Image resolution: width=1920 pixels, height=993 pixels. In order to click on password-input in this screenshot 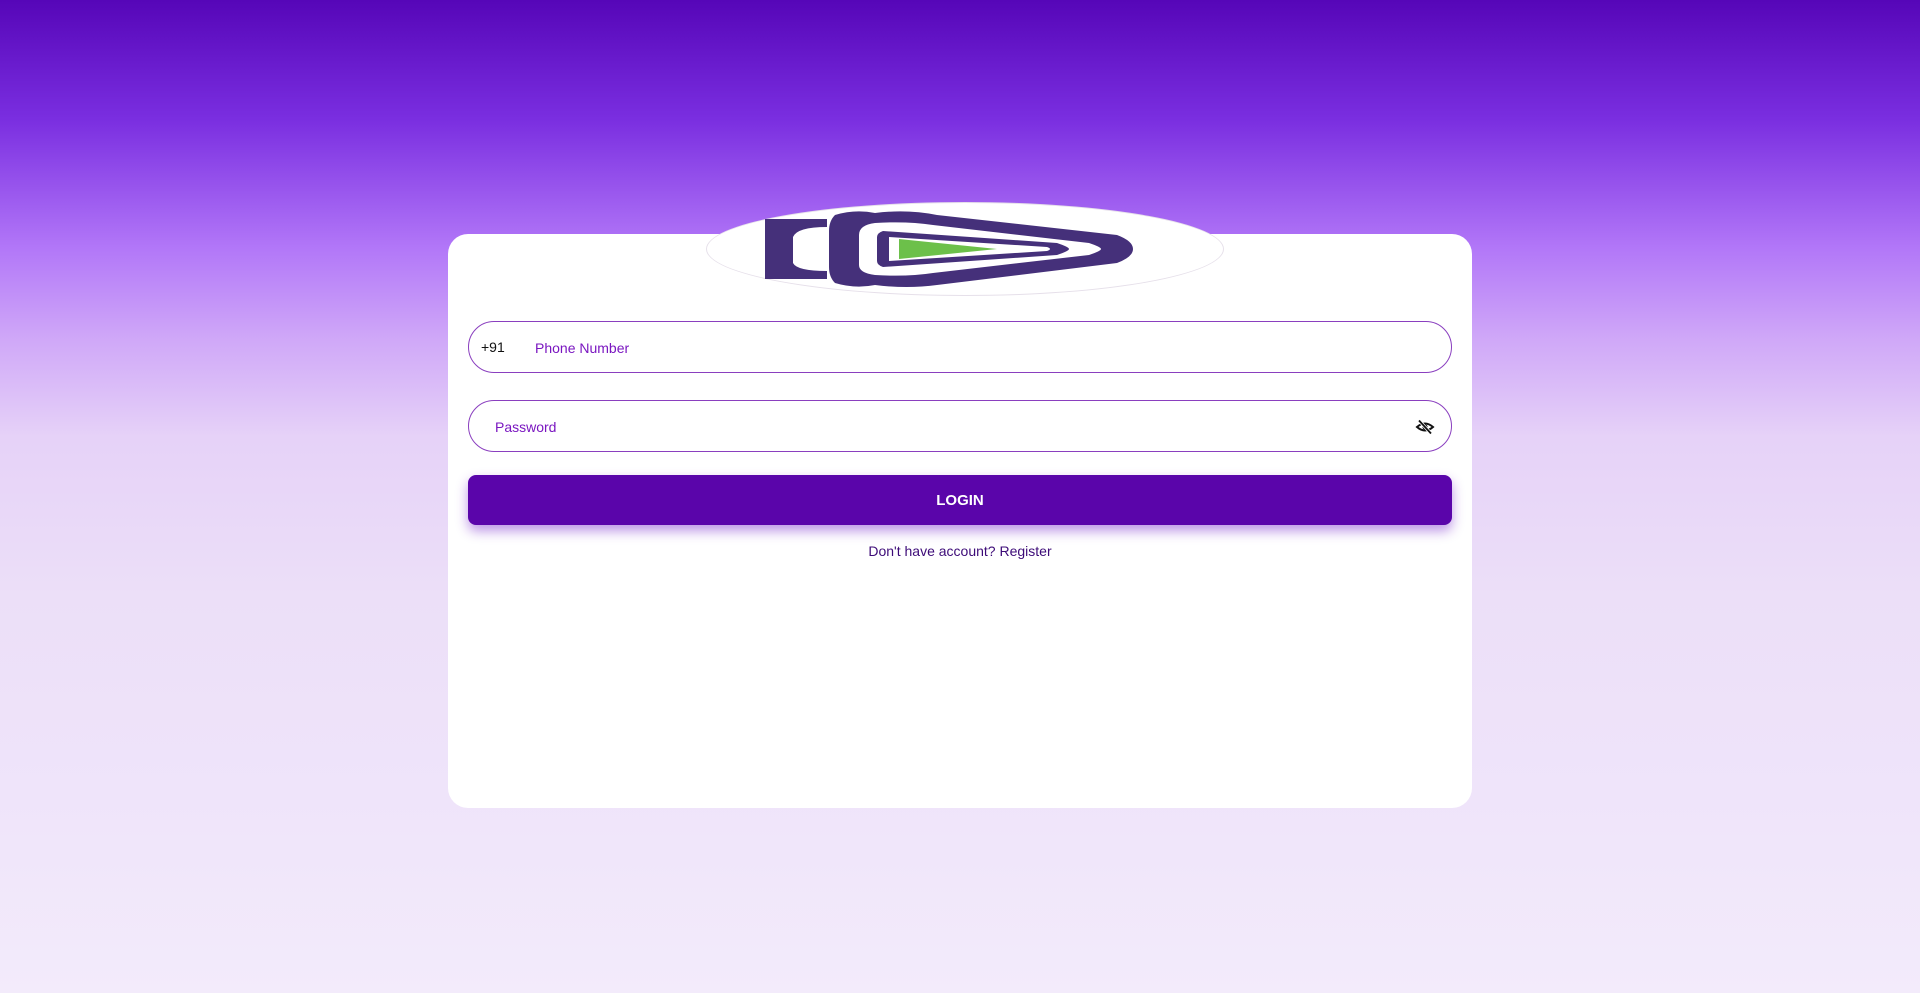, I will do `click(945, 427)`.